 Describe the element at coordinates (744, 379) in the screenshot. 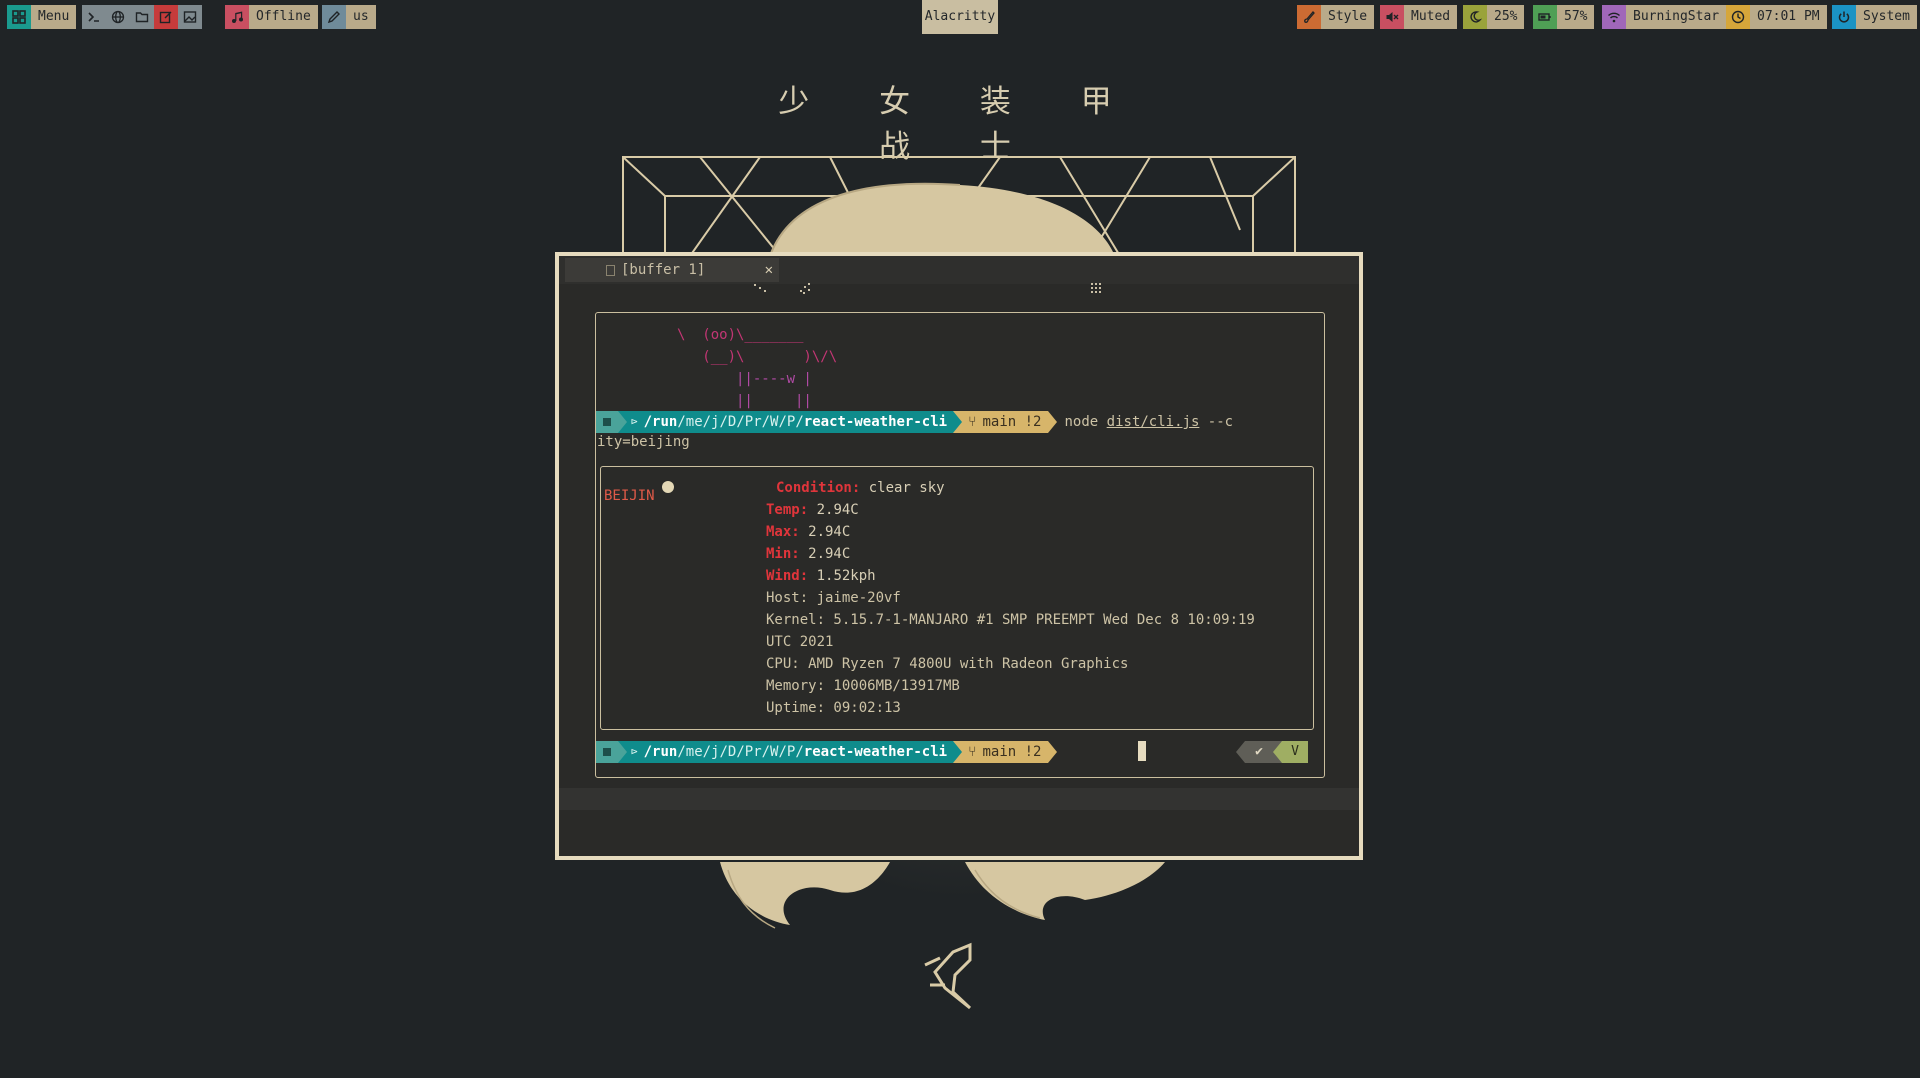

I see `ascii-art-line-3: ||----w |` at that location.